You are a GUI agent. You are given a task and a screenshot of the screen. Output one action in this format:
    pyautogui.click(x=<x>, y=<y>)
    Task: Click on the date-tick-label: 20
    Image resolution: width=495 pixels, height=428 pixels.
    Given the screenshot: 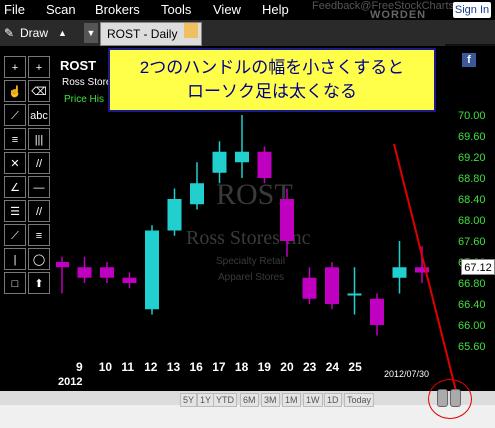 What is the action you would take?
    pyautogui.click(x=287, y=367)
    